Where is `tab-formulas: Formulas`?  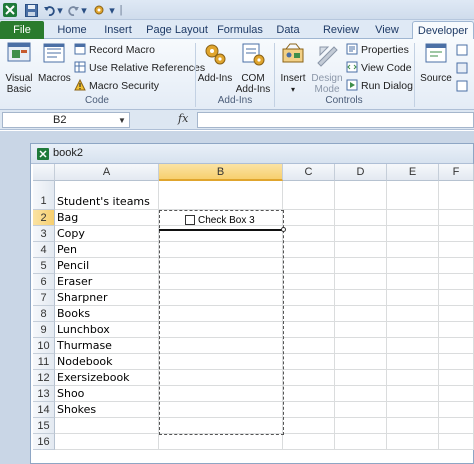
tab-formulas: Formulas is located at coordinates (240, 30).